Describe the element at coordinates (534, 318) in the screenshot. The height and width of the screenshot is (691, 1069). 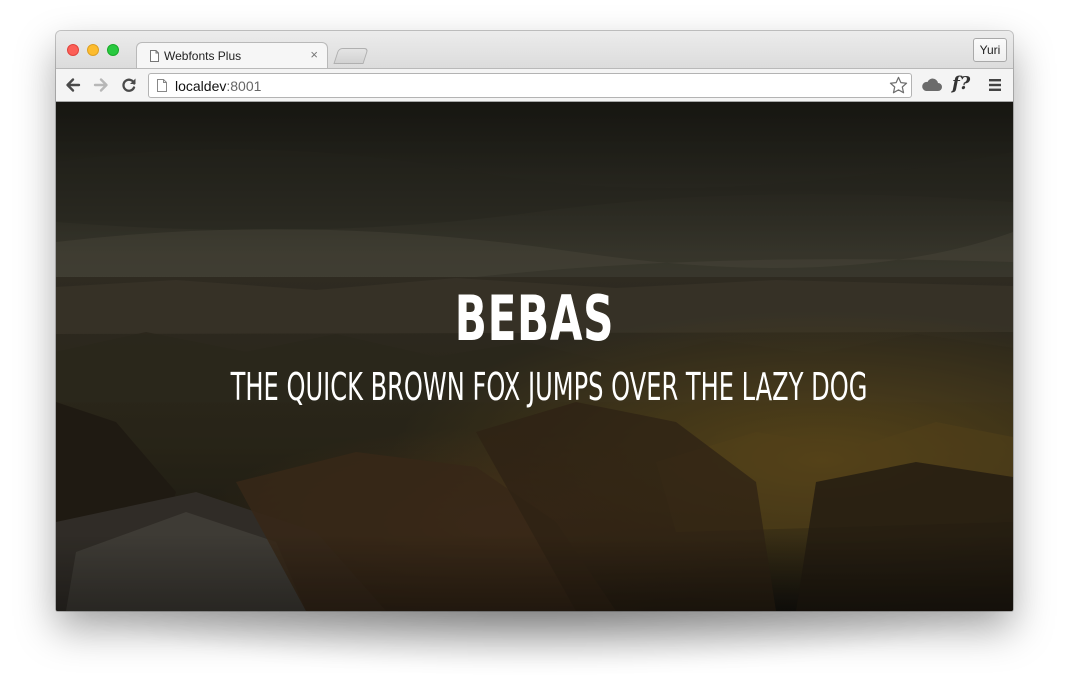
I see `font-name-heading: BEBAS` at that location.